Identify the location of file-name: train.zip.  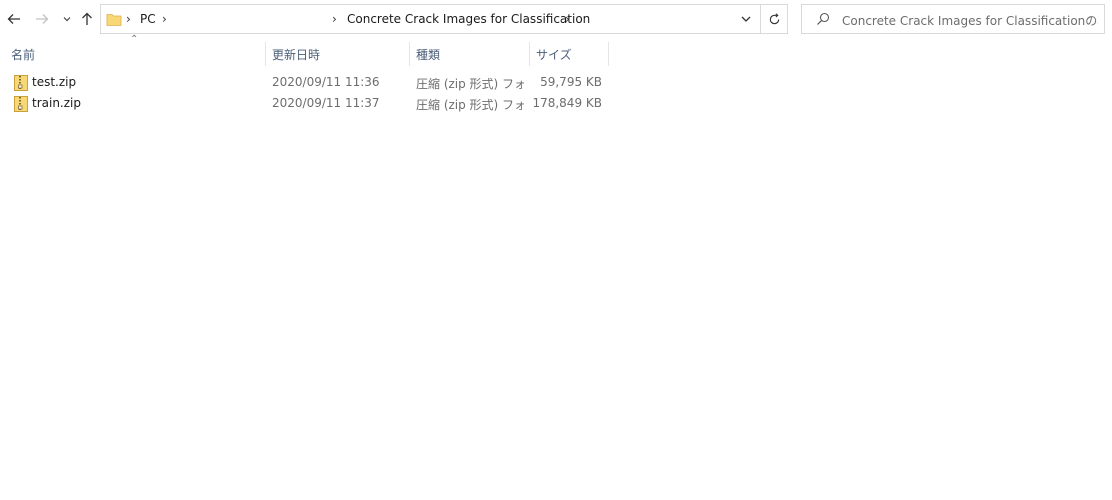
(56, 103).